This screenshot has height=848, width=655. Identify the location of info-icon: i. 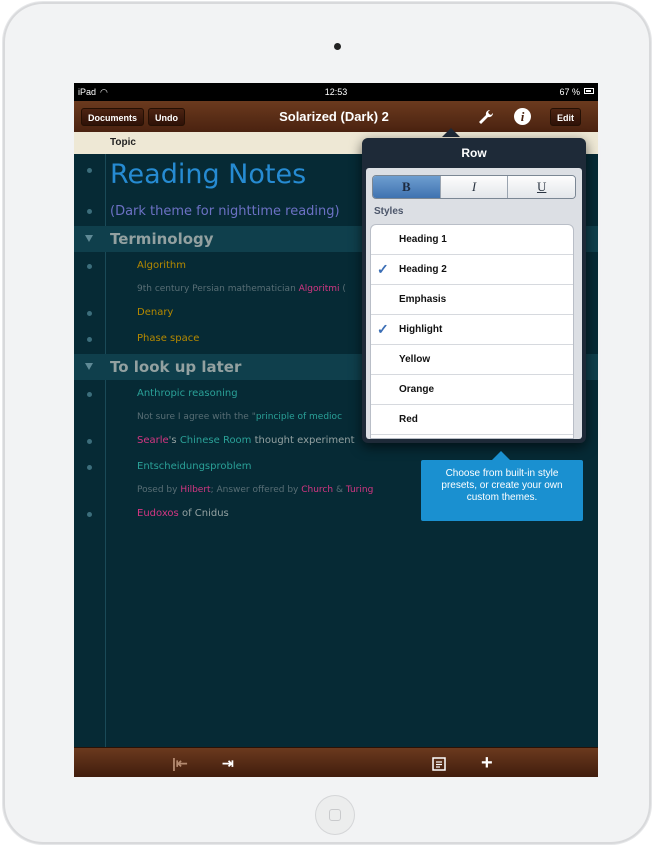
(522, 116).